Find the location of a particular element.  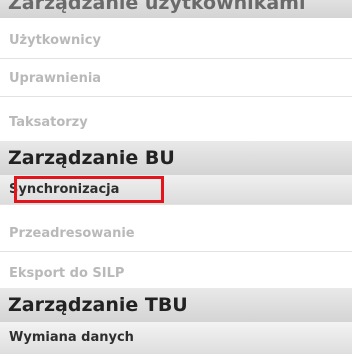

menu-item-label: Synchronizacja is located at coordinates (64, 189).